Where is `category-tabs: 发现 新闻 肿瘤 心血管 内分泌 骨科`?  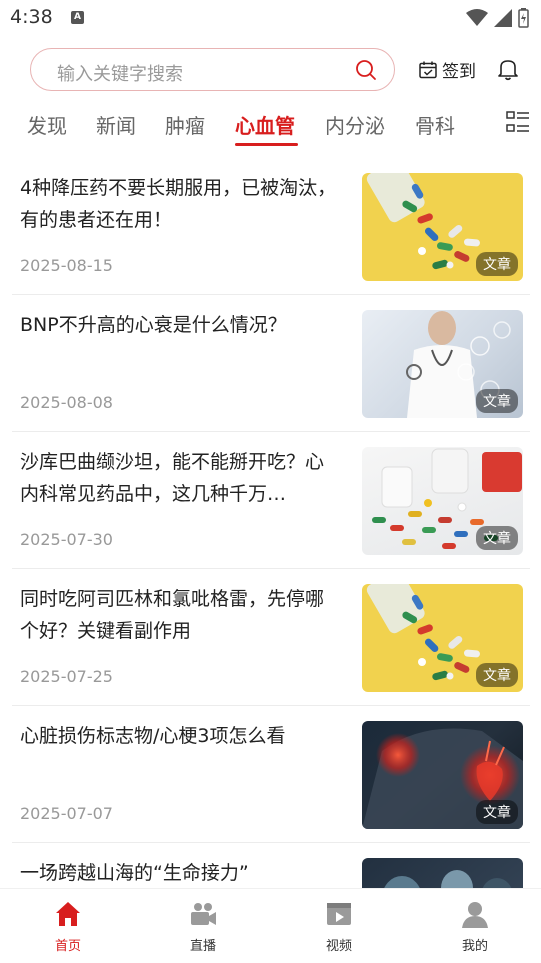
category-tabs: 发现 新闻 肿瘤 心血管 内分泌 骨科 is located at coordinates (270, 128).